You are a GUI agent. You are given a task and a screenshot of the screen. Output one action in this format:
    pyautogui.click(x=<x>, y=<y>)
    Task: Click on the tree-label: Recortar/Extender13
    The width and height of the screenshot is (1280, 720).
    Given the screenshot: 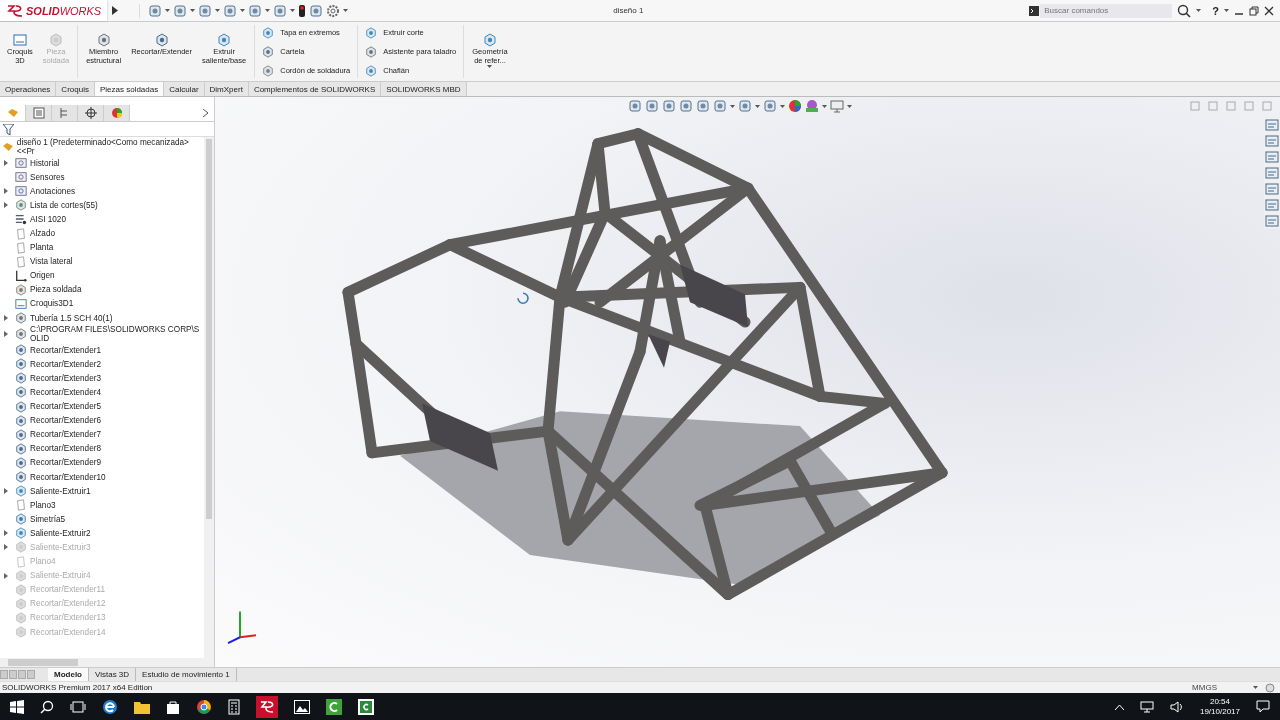 What is the action you would take?
    pyautogui.click(x=68, y=618)
    